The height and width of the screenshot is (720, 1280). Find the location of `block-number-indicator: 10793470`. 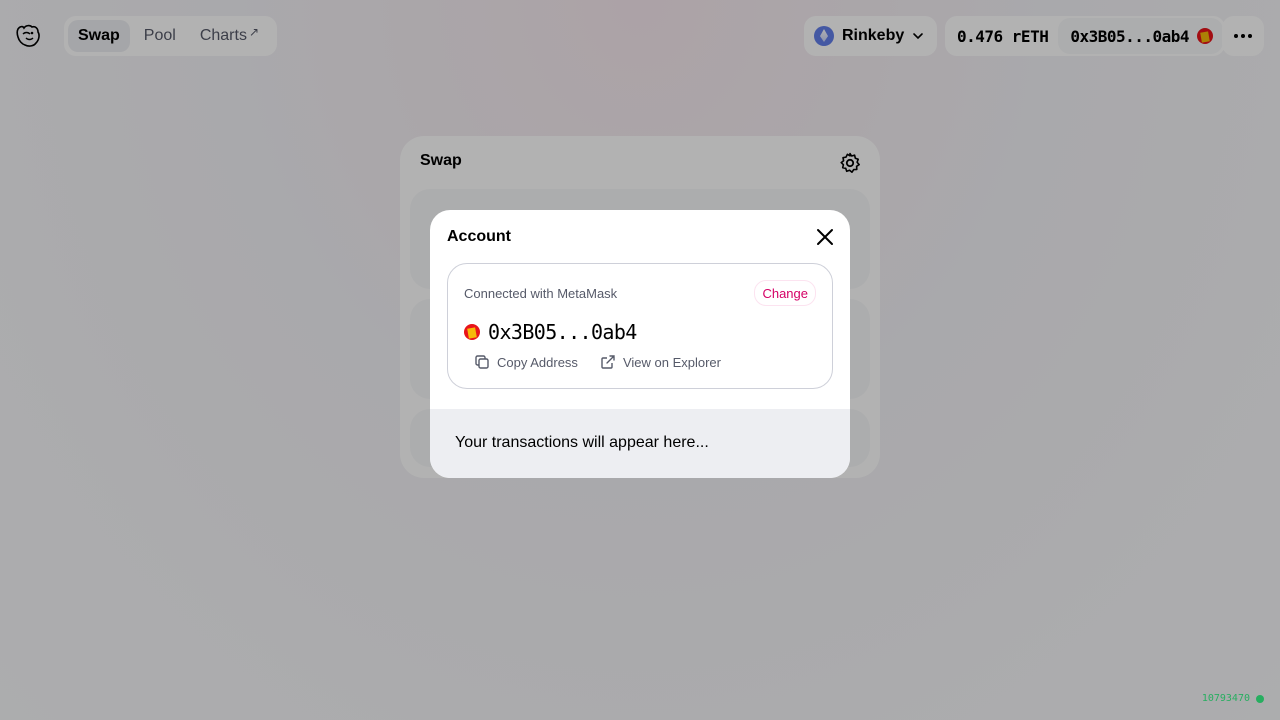

block-number-indicator: 10793470 is located at coordinates (1233, 698).